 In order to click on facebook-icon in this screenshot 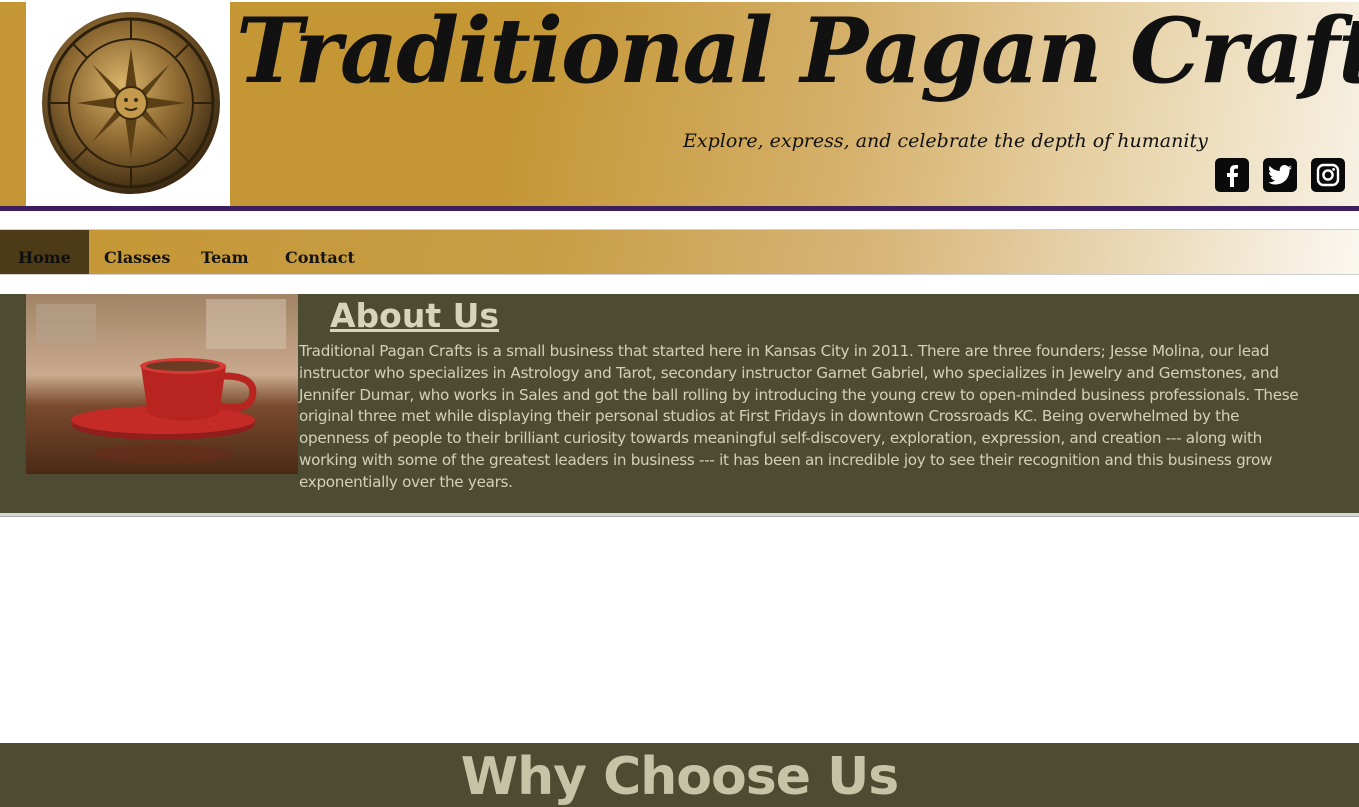, I will do `click(1233, 176)`.